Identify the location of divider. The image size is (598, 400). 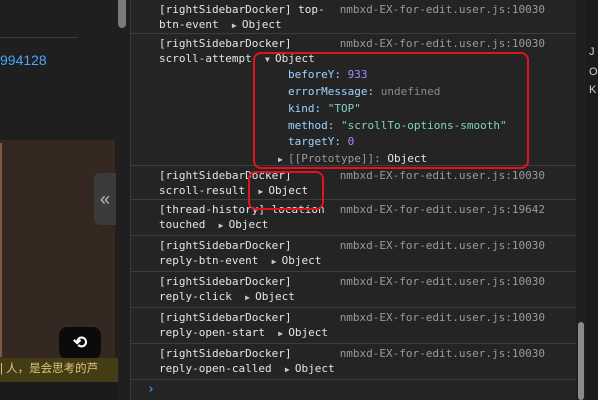
(39, 37).